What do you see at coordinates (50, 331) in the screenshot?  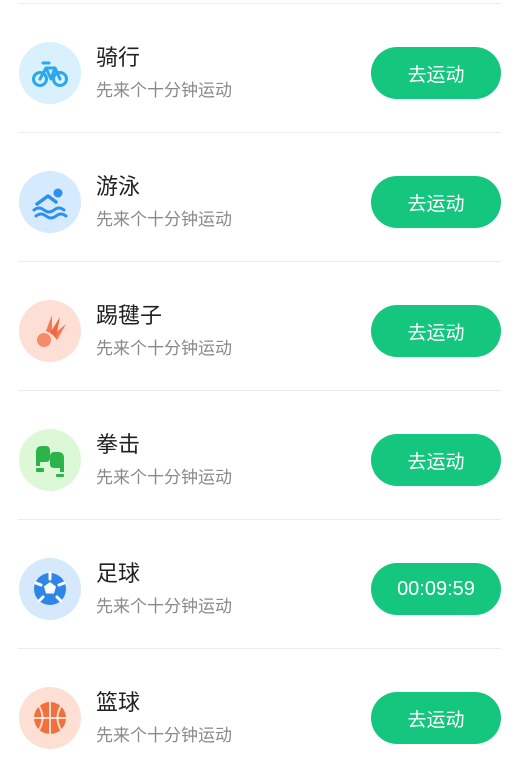 I see `shuttlecock-icon` at bounding box center [50, 331].